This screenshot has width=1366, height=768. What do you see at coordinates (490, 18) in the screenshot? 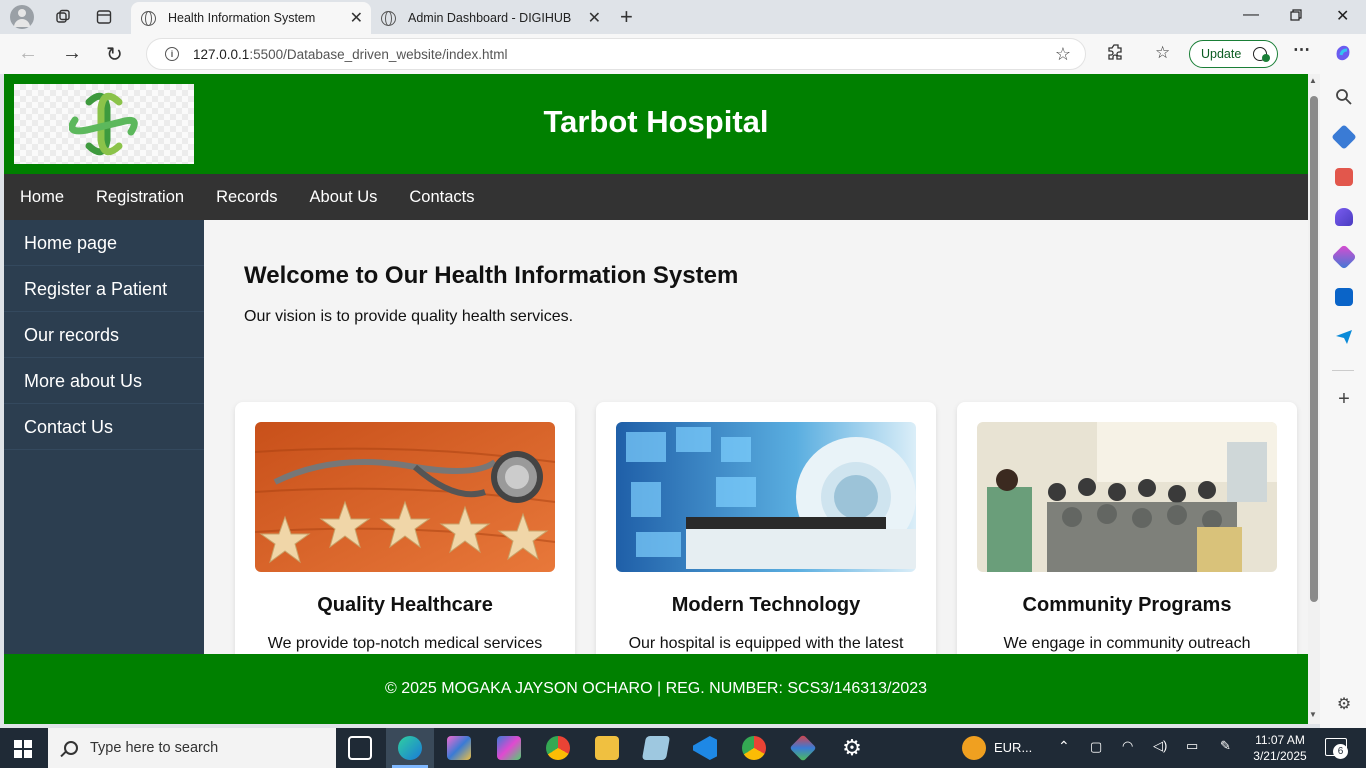
I see `tab-admin-dashboard: Admin Dashboard - DIGIHUB ✕` at bounding box center [490, 18].